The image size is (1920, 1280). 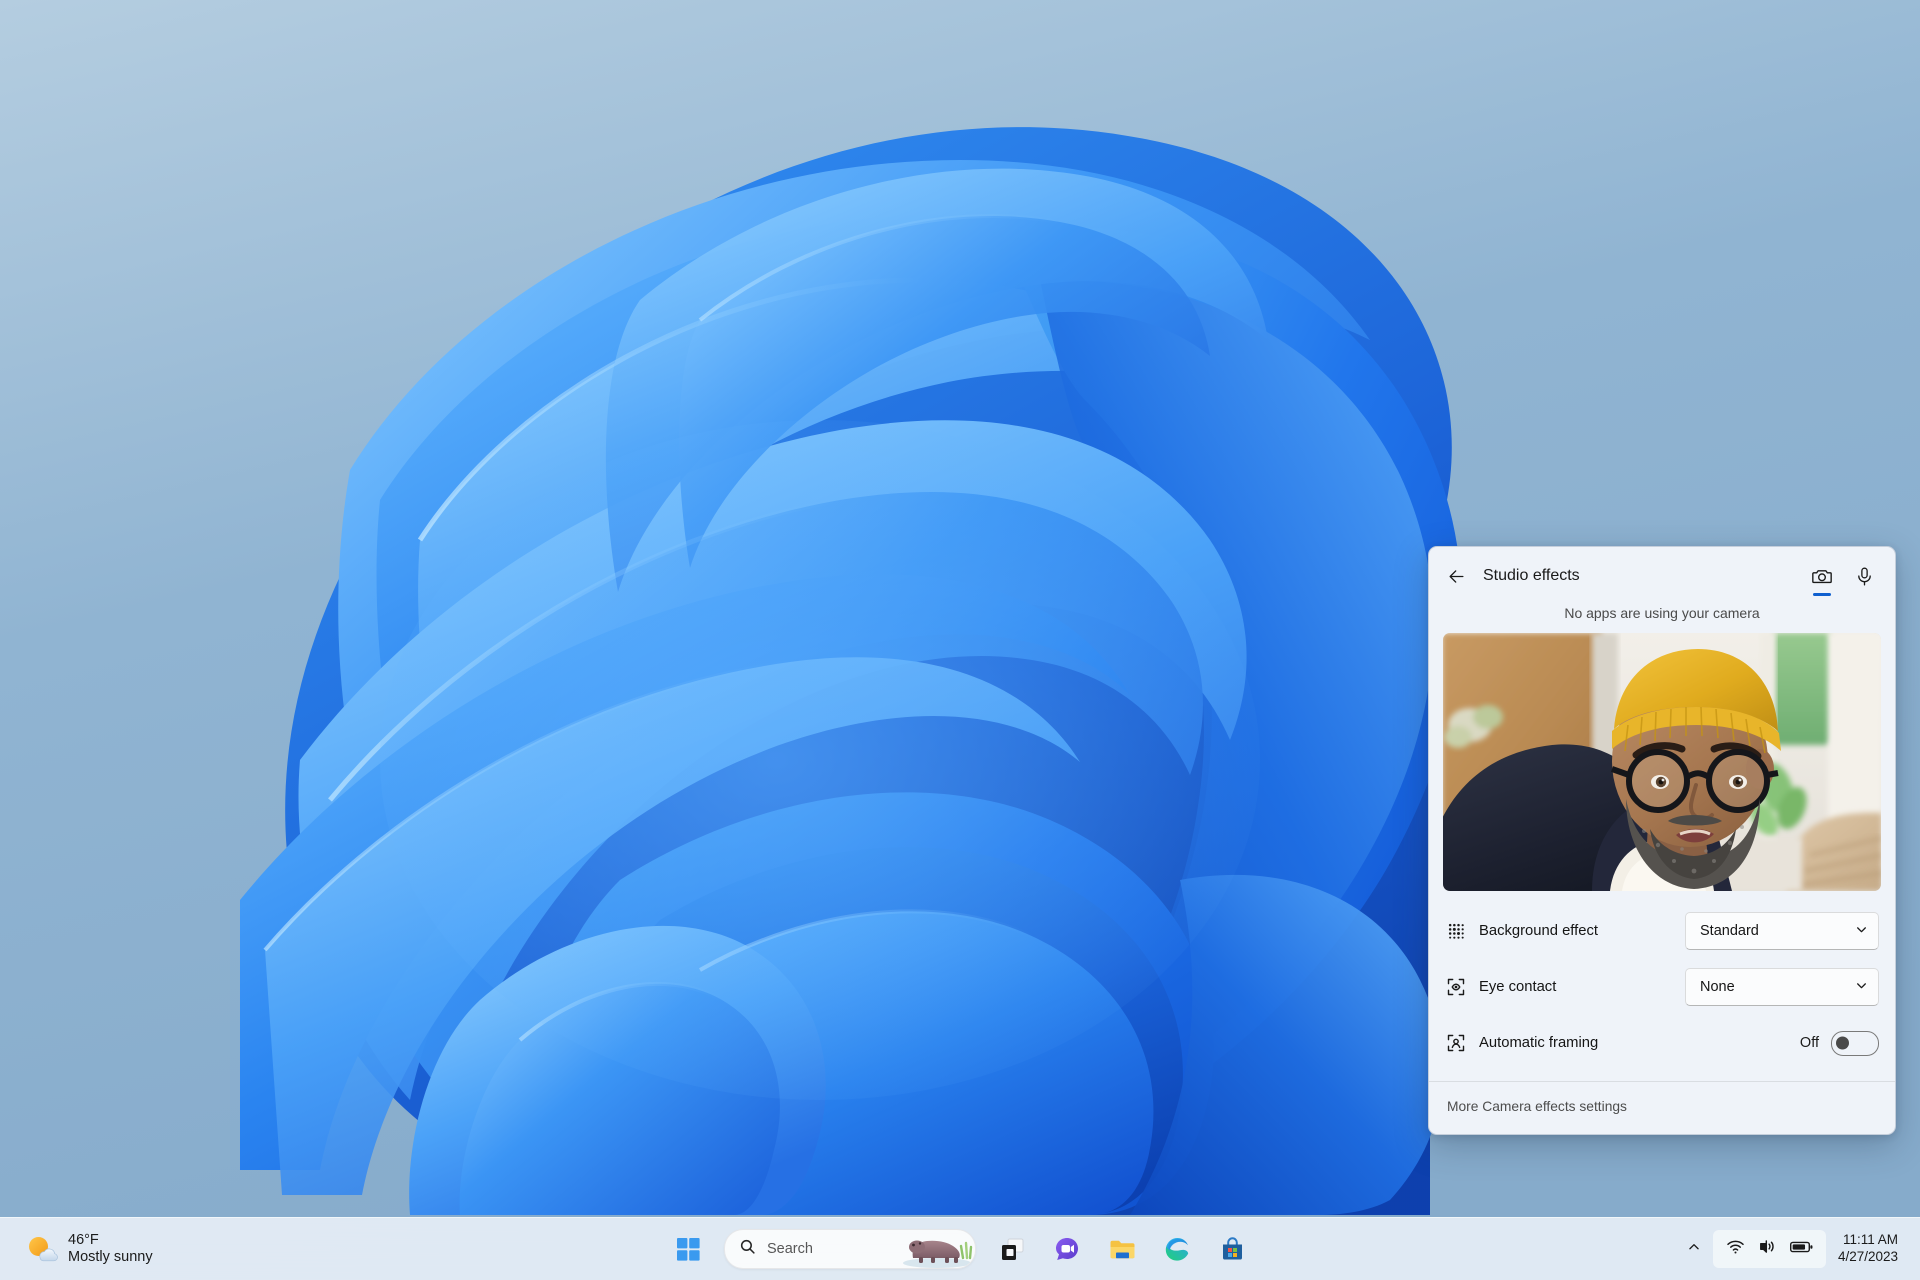 I want to click on taskbar-center-cluster: Search, so click(x=960, y=1249).